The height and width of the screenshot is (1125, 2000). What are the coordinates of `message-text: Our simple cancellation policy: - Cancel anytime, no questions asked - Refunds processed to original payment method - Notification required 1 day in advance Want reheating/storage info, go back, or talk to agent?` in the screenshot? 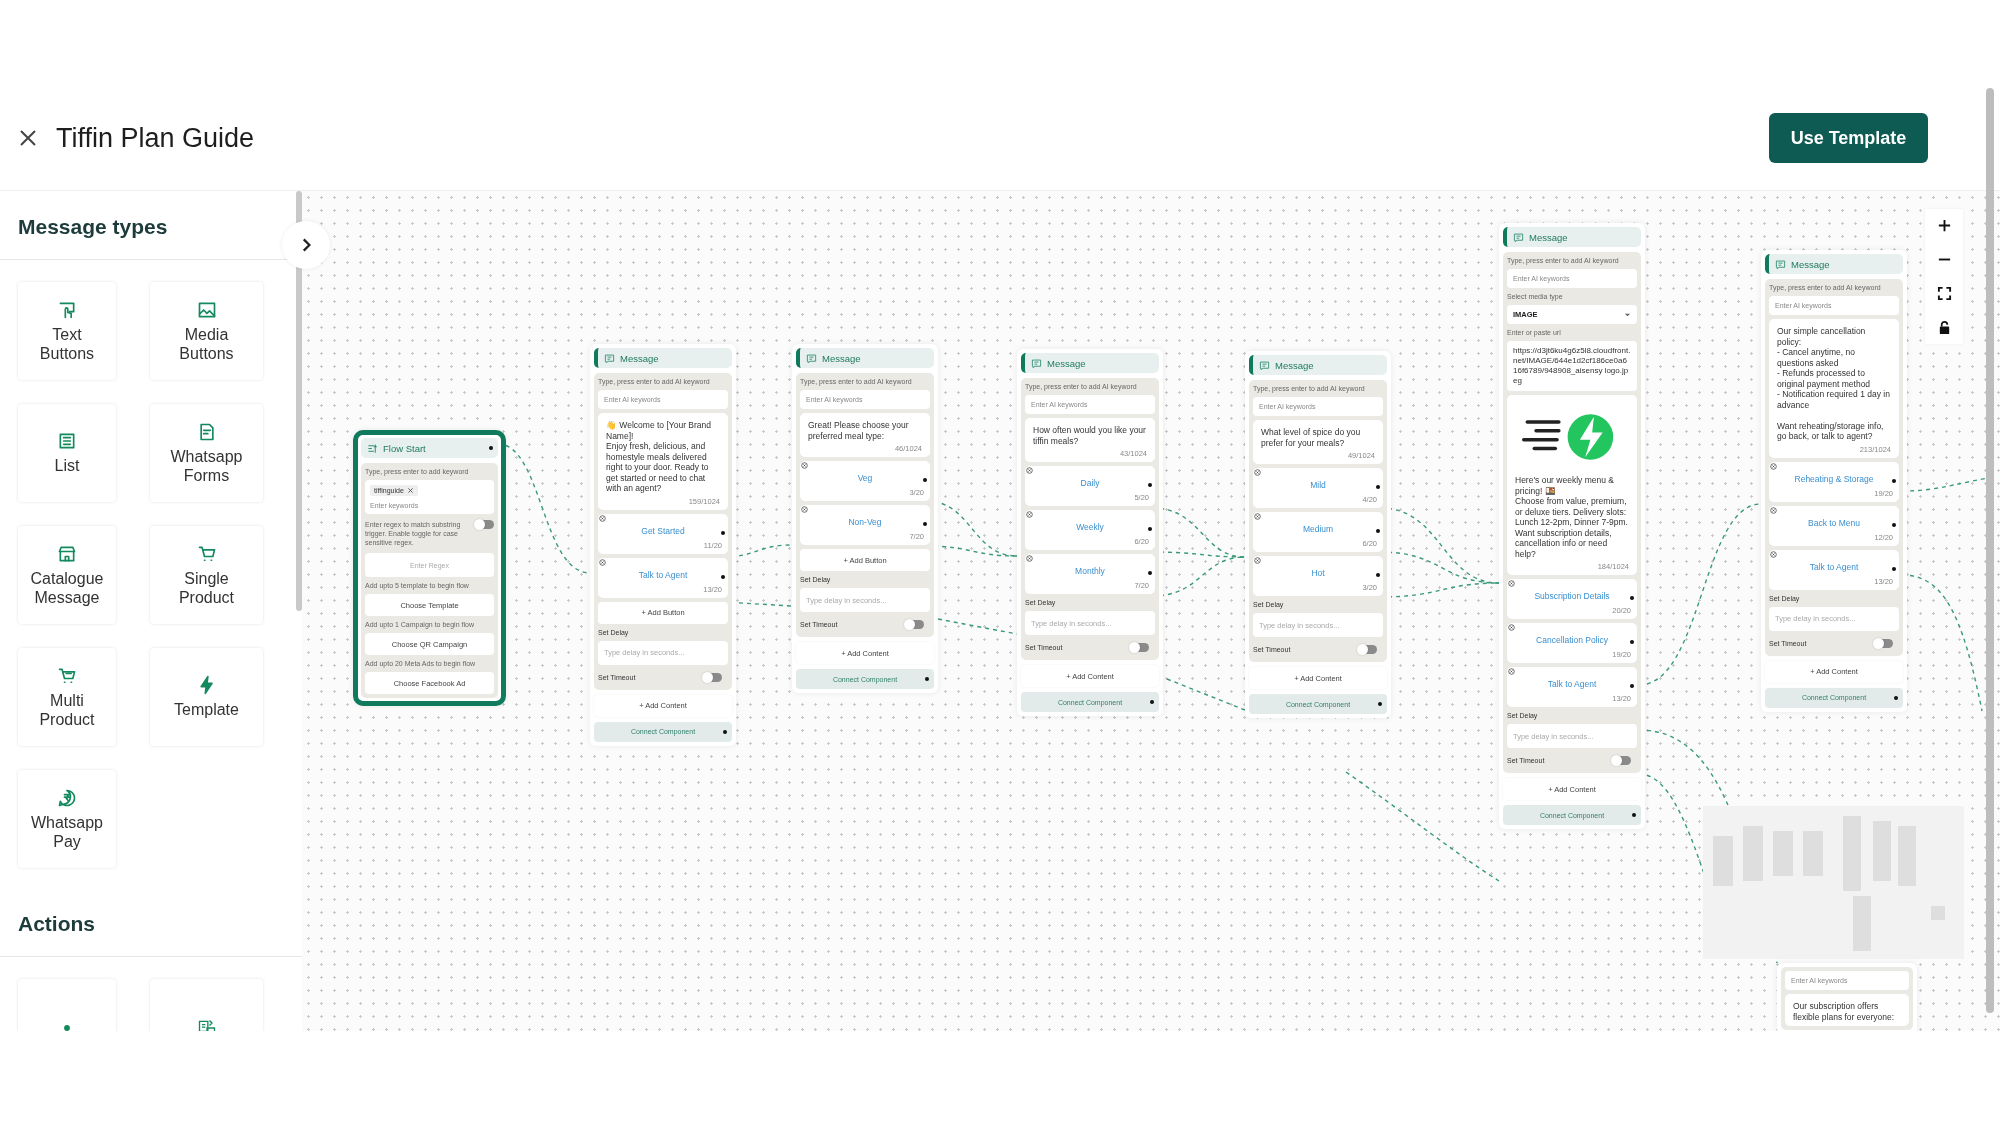 It's located at (1834, 384).